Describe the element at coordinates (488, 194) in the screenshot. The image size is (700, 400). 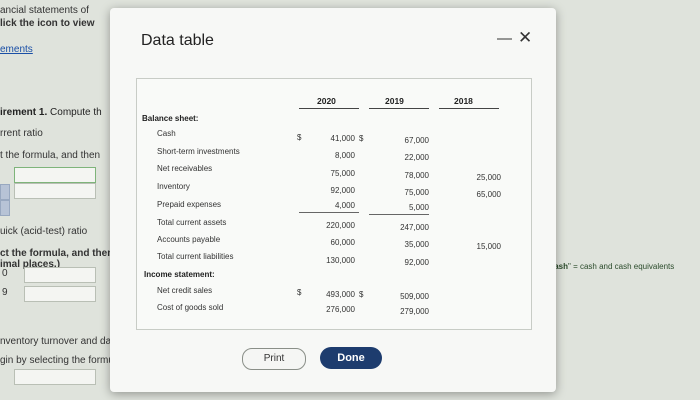
I see `cell-inventory-2018: 65,000` at that location.